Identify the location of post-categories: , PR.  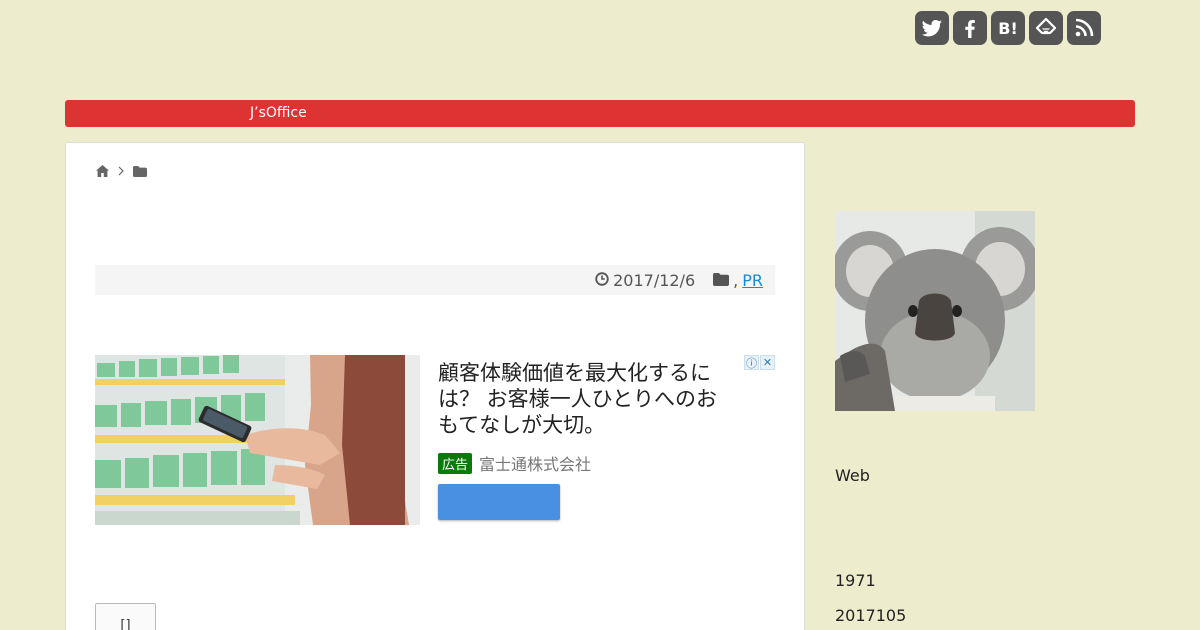
(738, 280).